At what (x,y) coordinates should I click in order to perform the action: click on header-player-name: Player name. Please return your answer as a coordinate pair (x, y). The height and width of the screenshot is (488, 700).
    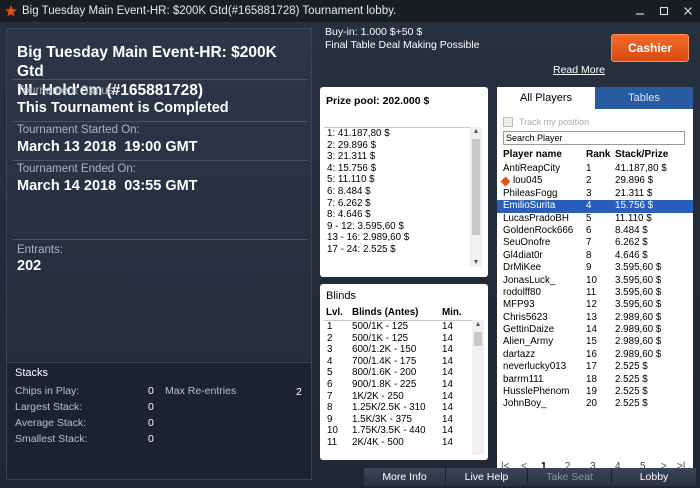
    Looking at the image, I should click on (532, 154).